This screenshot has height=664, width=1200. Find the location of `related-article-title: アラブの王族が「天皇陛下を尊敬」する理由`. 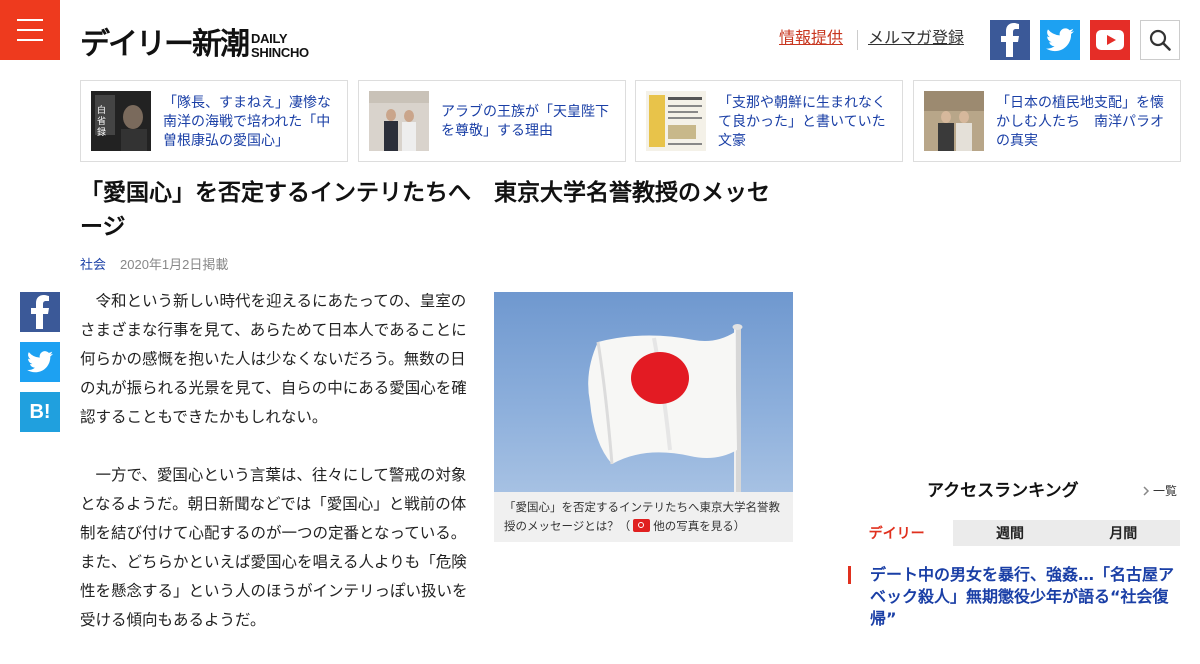

related-article-title: アラブの王族が「天皇陛下を尊敬」する理由 is located at coordinates (525, 120).